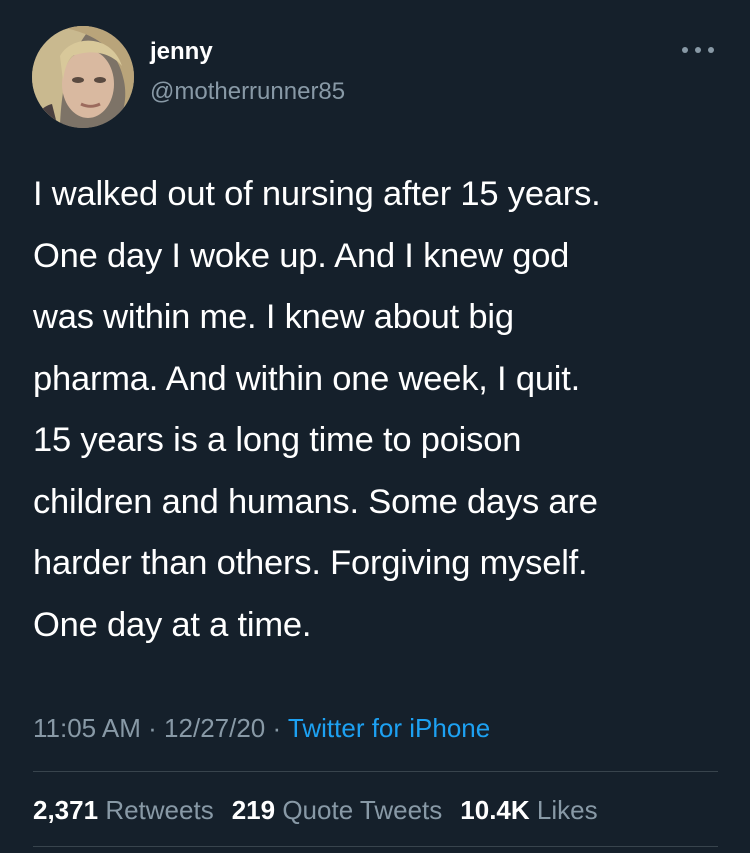 The width and height of the screenshot is (750, 853). I want to click on tweet-metadata: 11:05 AM · 12/27/20 · Twitter for iPhone, so click(261, 728).